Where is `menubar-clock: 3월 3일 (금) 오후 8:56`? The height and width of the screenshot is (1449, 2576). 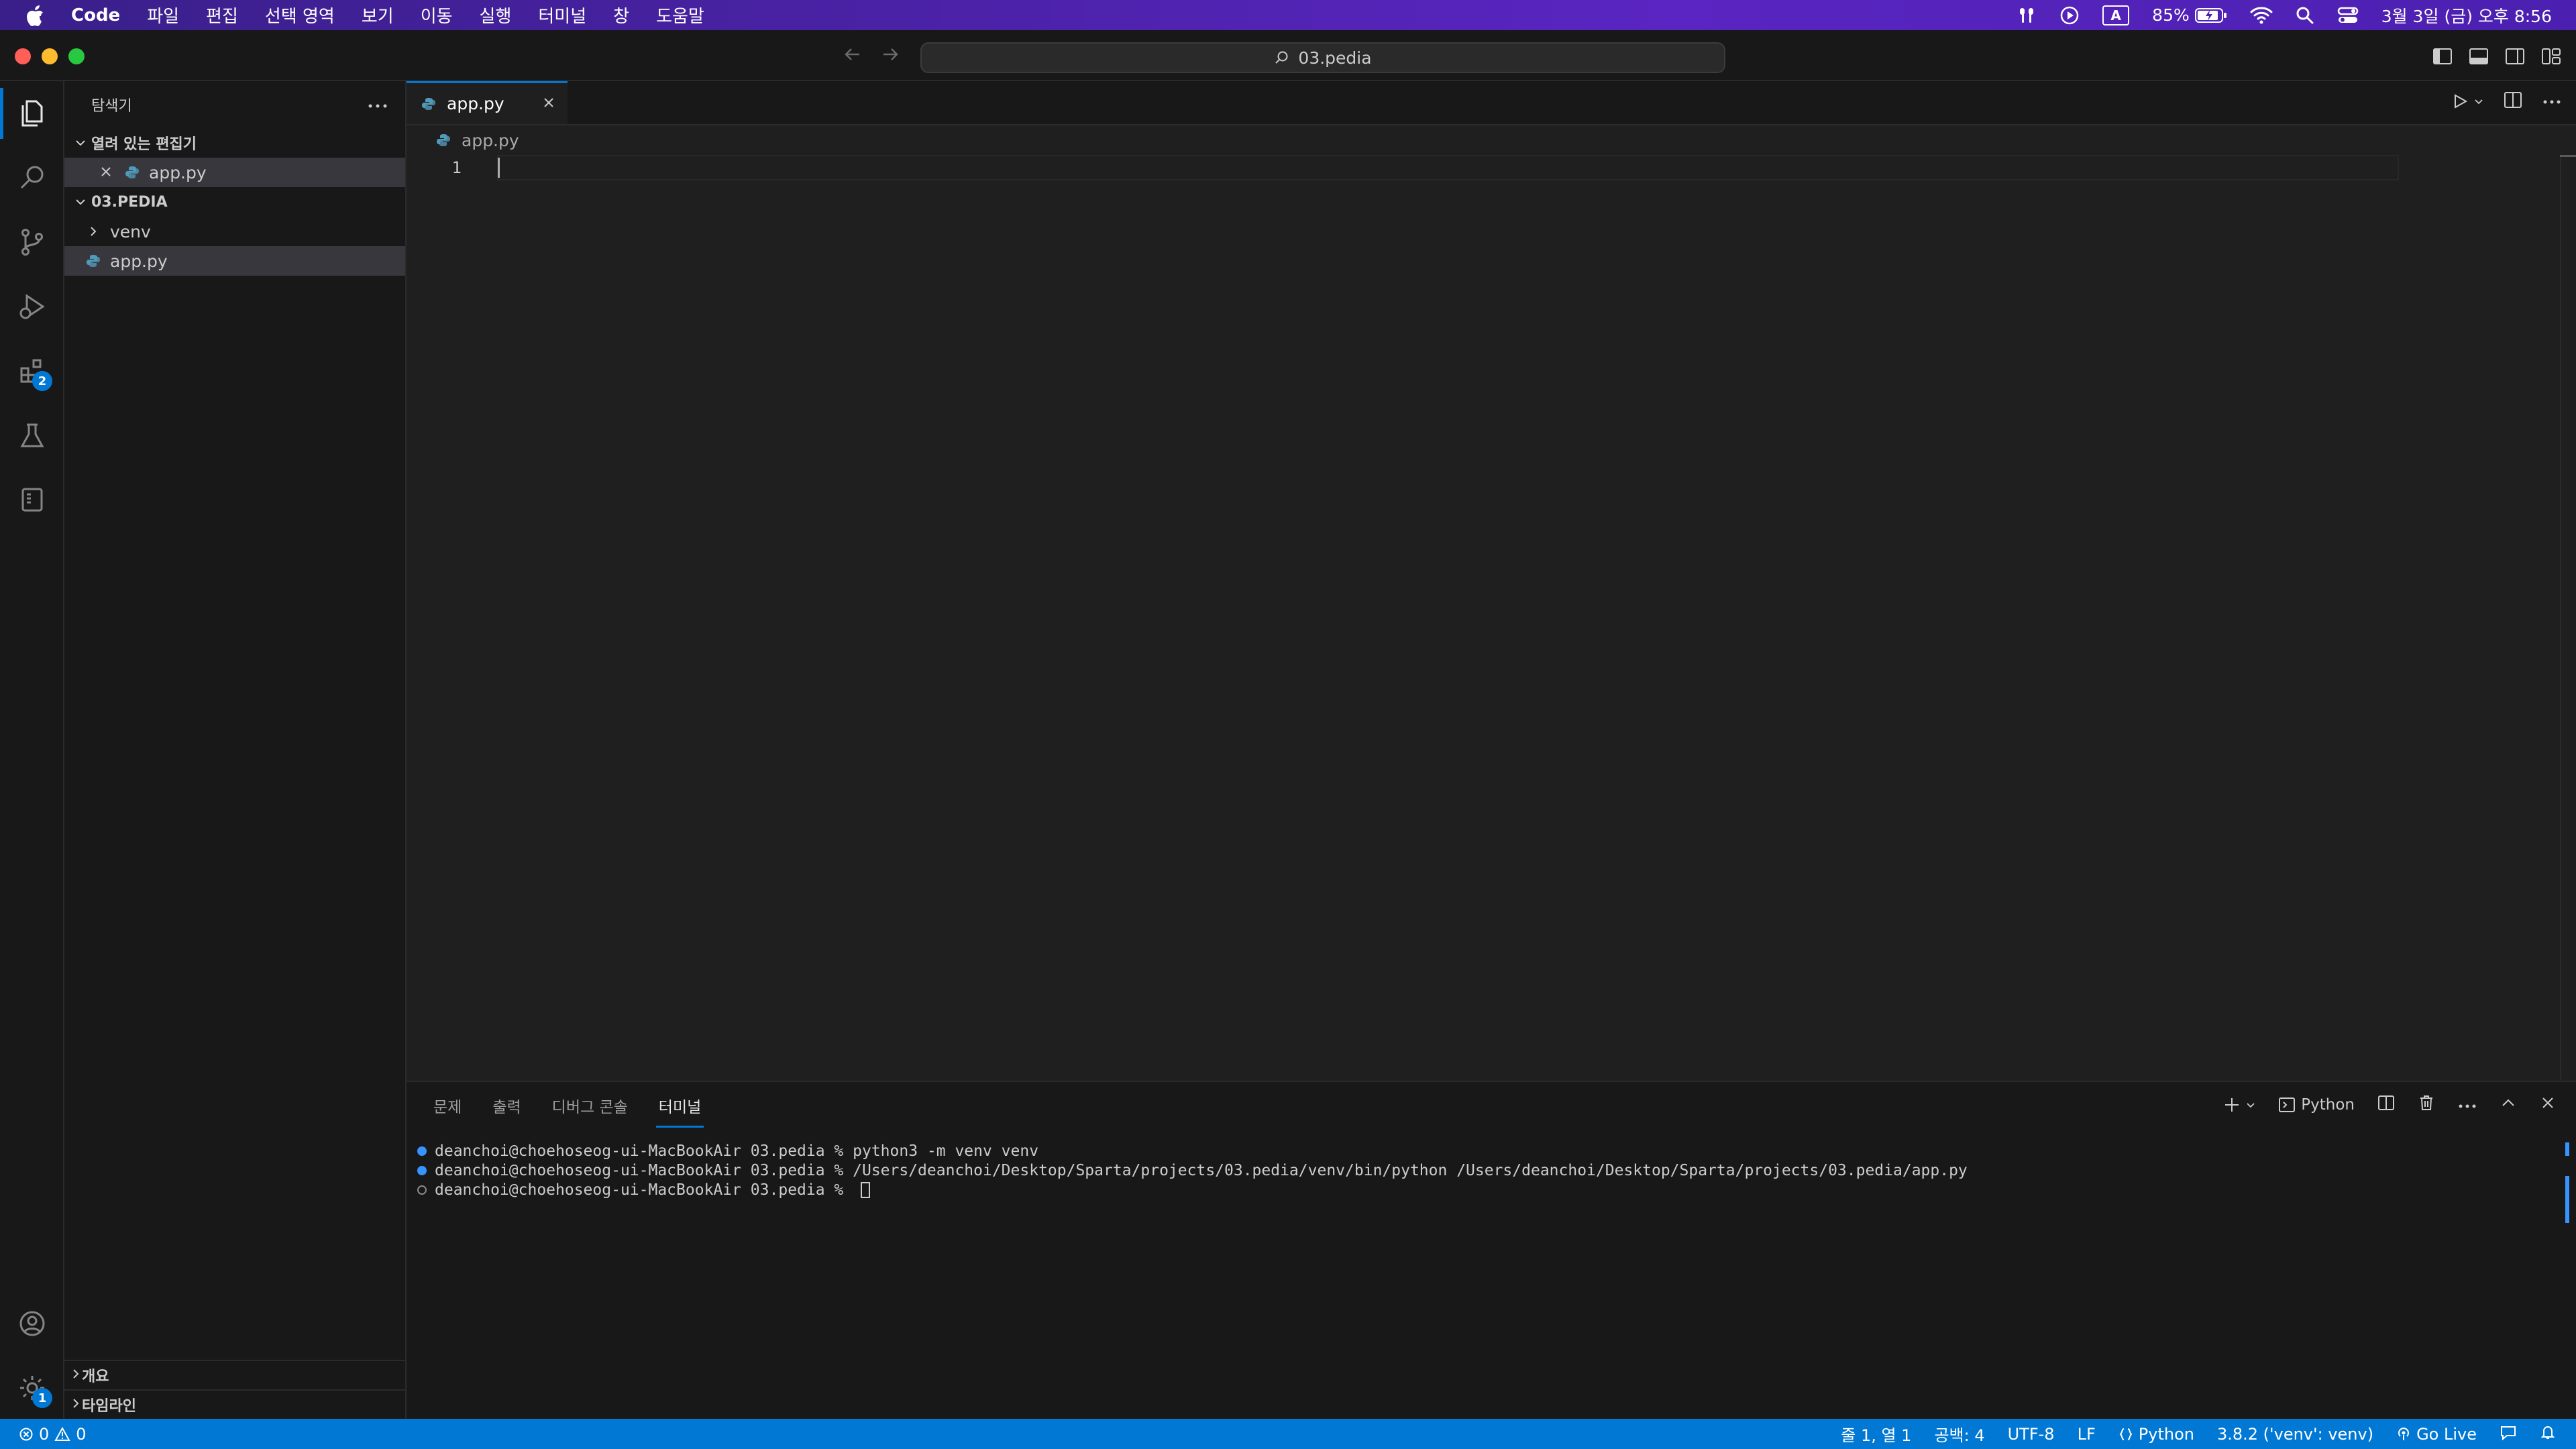
menubar-clock: 3월 3일 (금) 오후 8:56 is located at coordinates (2466, 15).